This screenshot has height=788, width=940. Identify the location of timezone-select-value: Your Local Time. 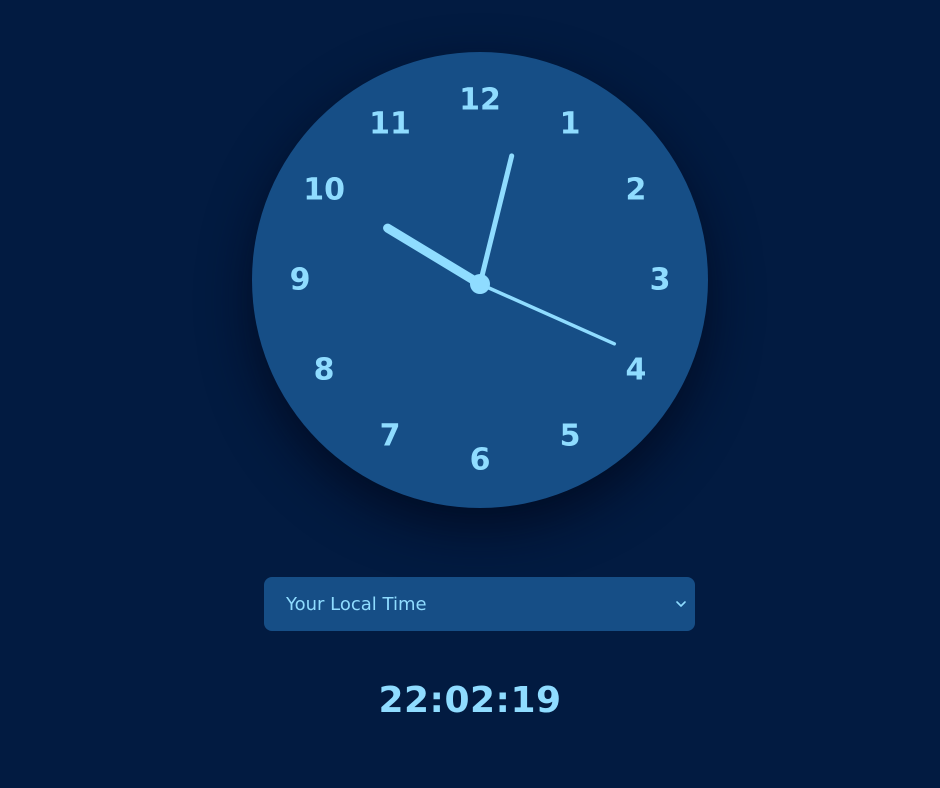
(356, 604).